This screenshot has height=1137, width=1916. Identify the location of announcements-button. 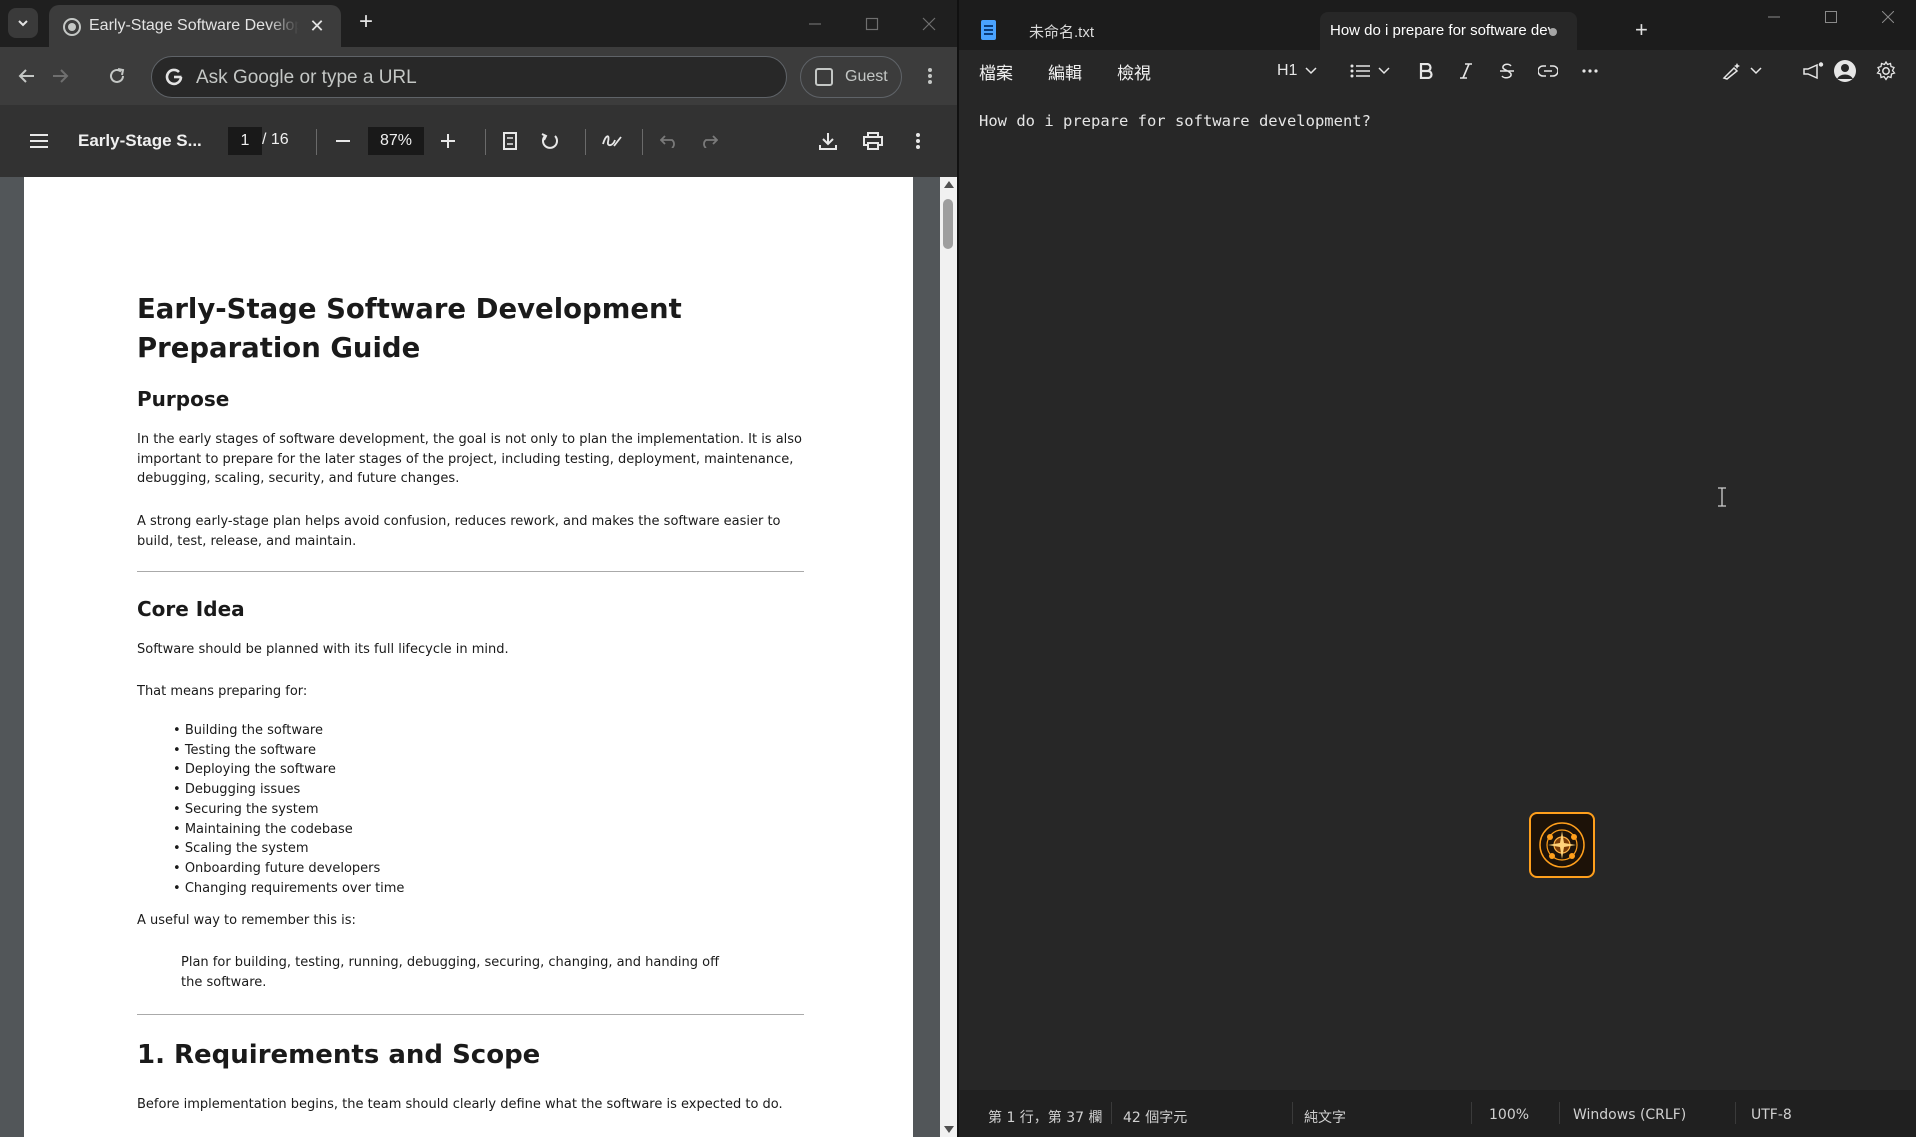
(1813, 71).